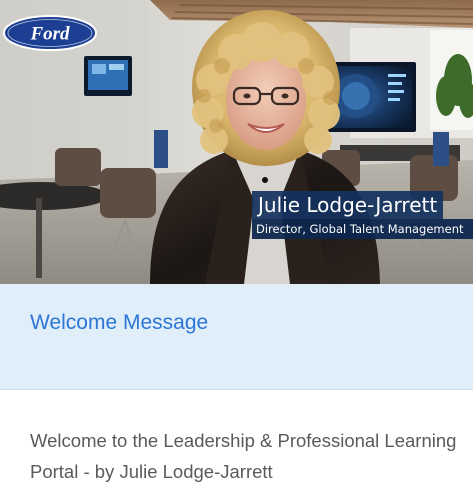  I want to click on svg-text: Ford, so click(49, 34).